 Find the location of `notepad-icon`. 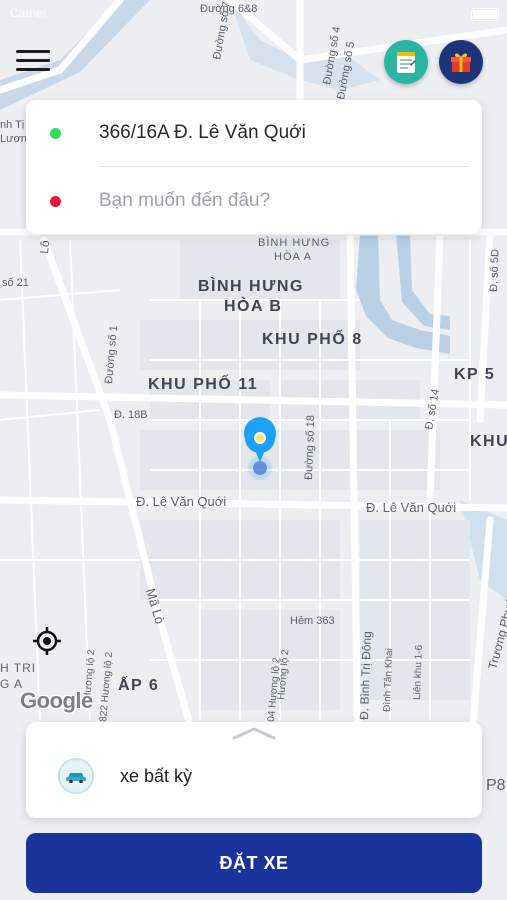

notepad-icon is located at coordinates (406, 62).